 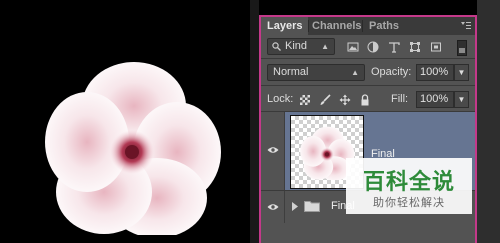 What do you see at coordinates (316, 72) in the screenshot?
I see `blend-mode-dropdown: Normal ▲` at bounding box center [316, 72].